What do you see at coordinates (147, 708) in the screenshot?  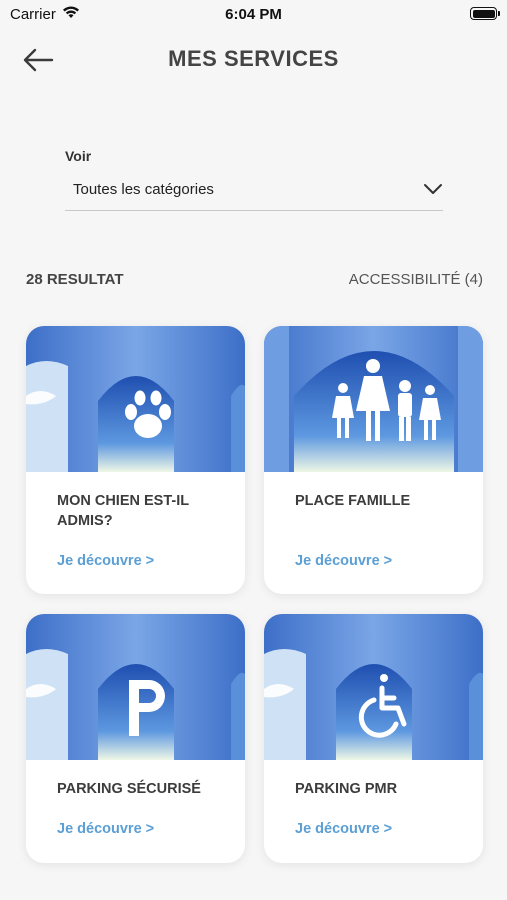 I see `parking-icon` at bounding box center [147, 708].